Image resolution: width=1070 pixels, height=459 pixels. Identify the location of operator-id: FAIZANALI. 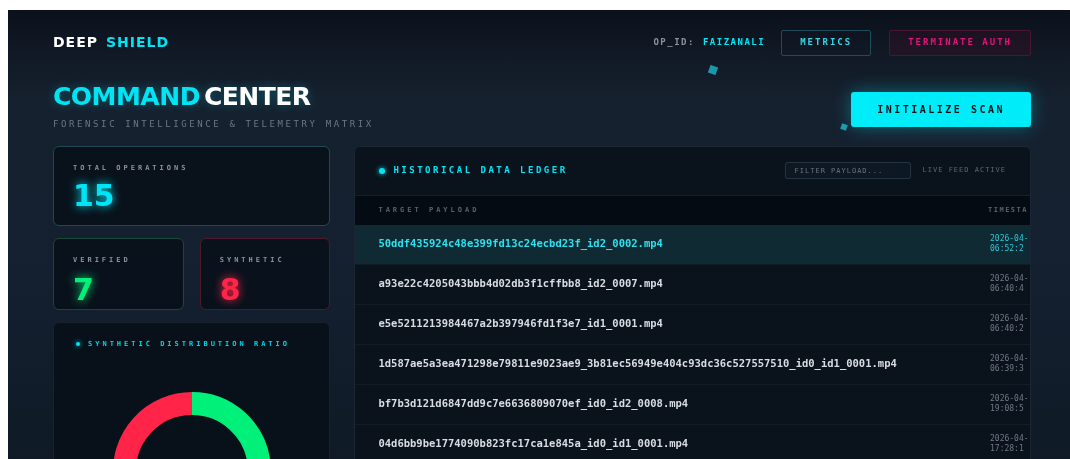
(734, 42).